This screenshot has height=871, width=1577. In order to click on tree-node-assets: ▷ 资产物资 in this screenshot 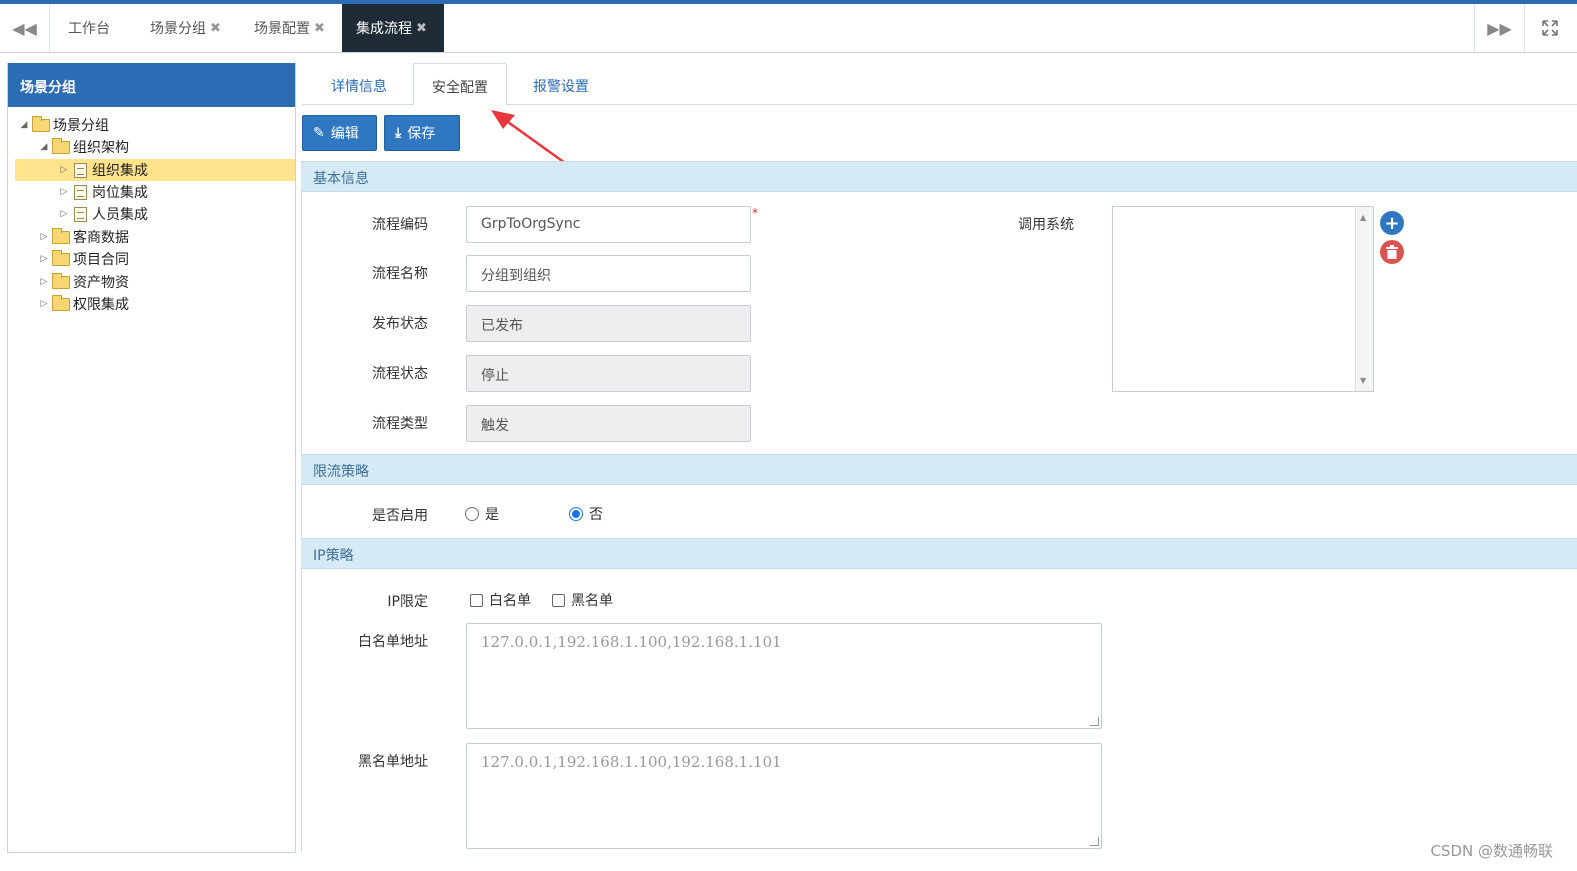, I will do `click(83, 282)`.